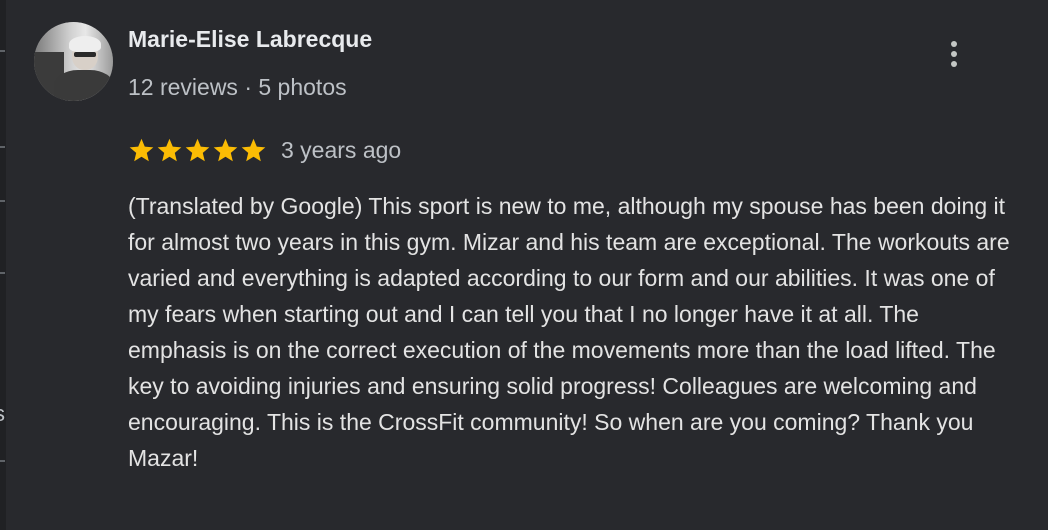 The height and width of the screenshot is (530, 1048). What do you see at coordinates (237, 87) in the screenshot?
I see `reviewer-meta: 12 reviews · 5 photos` at bounding box center [237, 87].